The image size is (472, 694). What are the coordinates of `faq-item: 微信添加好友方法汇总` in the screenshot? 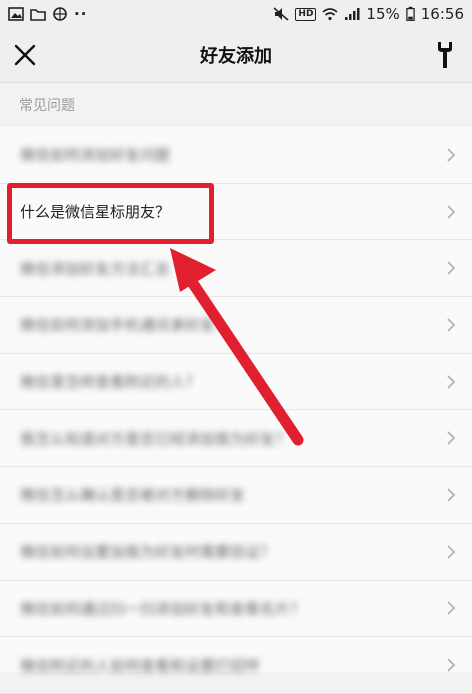 It's located at (236, 269).